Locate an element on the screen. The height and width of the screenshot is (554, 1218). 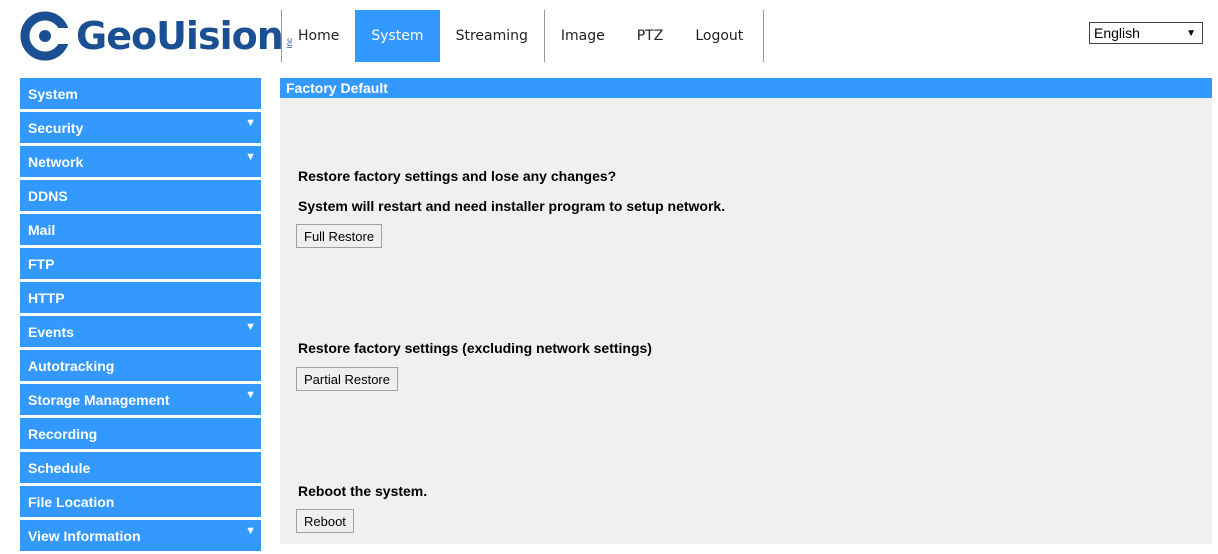
tab-label: Streaming is located at coordinates (491, 36).